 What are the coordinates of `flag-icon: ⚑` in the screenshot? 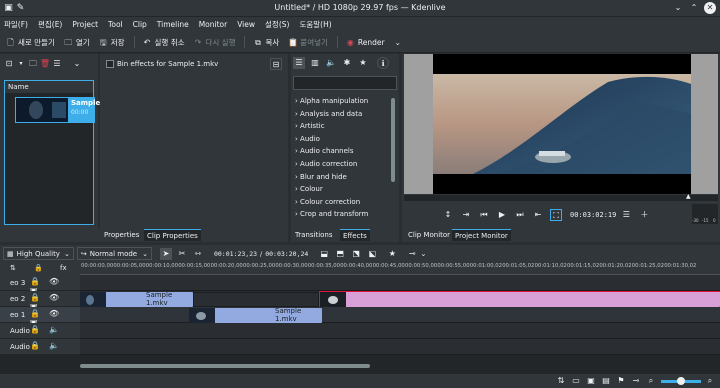 It's located at (621, 381).